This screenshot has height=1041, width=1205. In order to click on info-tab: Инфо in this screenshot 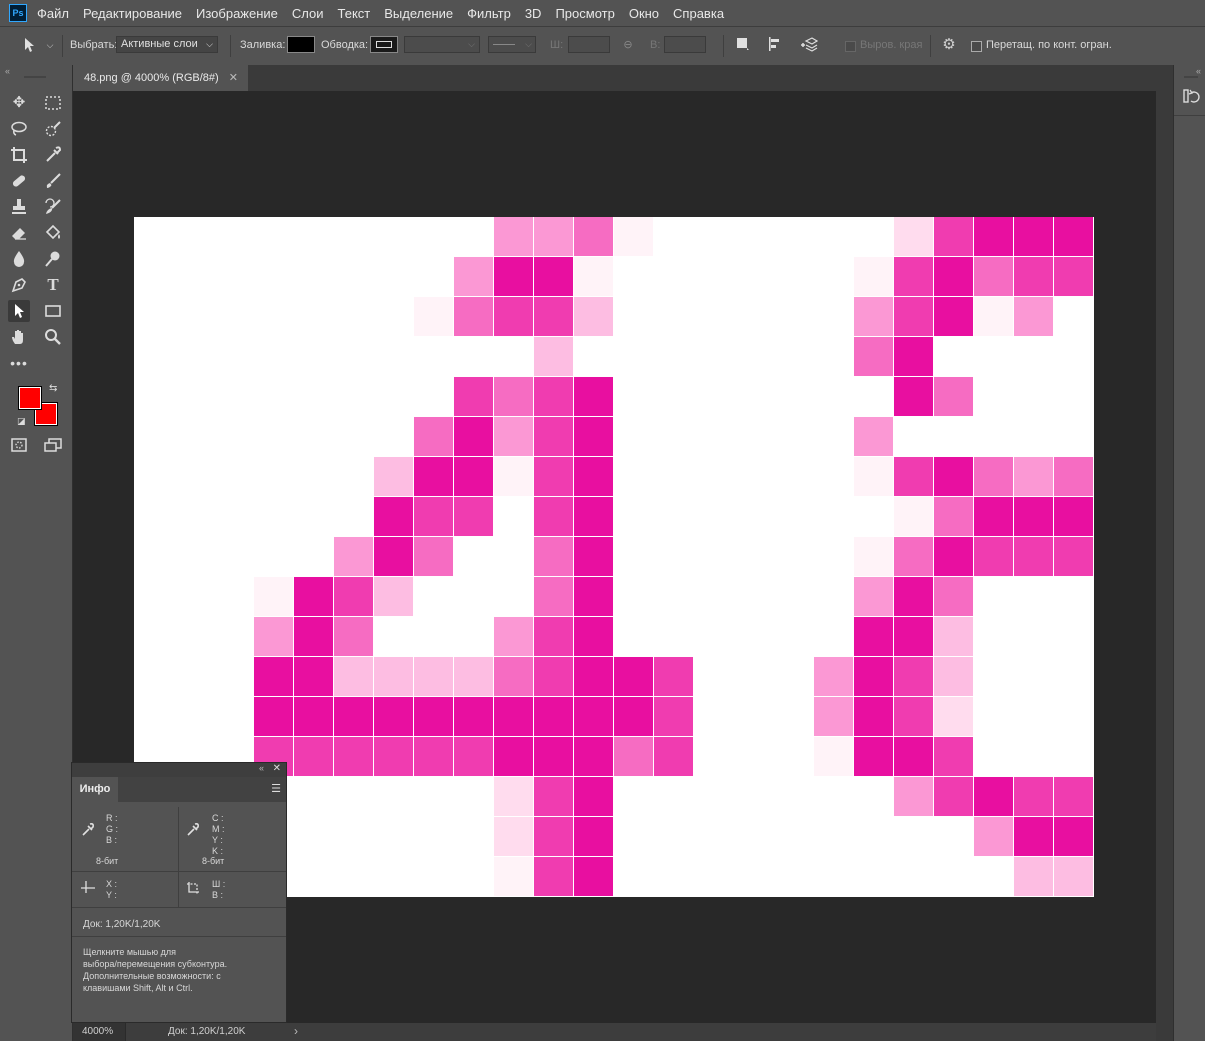, I will do `click(95, 789)`.